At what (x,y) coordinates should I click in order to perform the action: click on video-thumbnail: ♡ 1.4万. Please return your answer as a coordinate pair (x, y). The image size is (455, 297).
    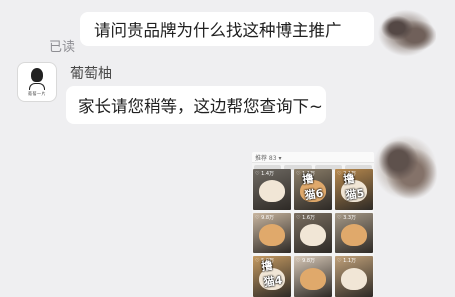
    Looking at the image, I should click on (272, 189).